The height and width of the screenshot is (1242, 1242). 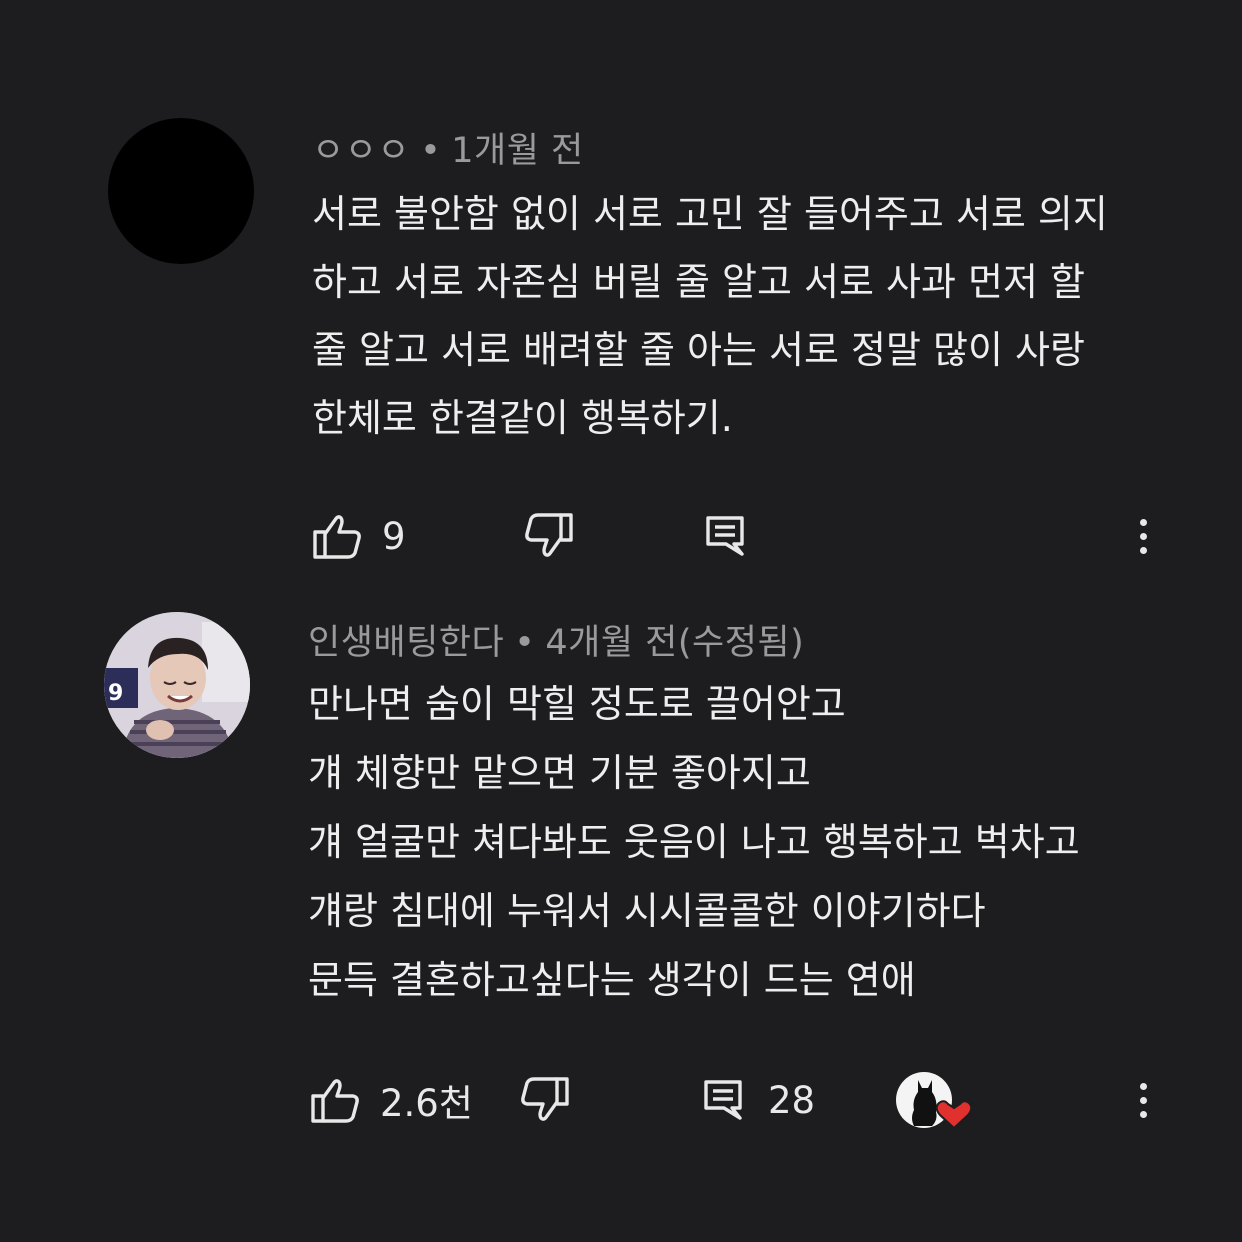 What do you see at coordinates (675, 643) in the screenshot?
I see `comment-time: 4개월 전(수정됨)` at bounding box center [675, 643].